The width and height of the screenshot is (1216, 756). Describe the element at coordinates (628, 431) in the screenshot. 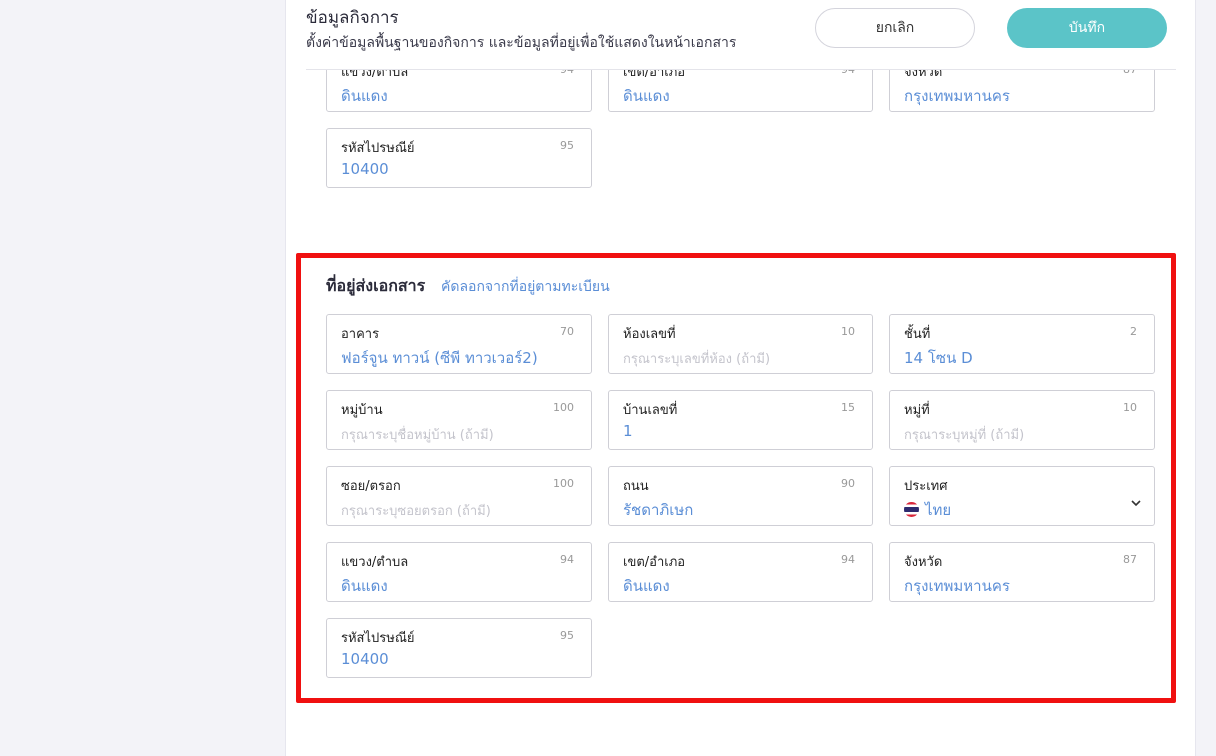

I see `field-value: 1` at that location.